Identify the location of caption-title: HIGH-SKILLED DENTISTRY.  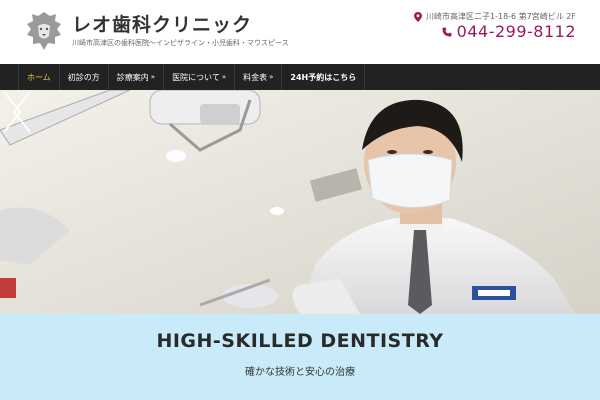
(300, 341).